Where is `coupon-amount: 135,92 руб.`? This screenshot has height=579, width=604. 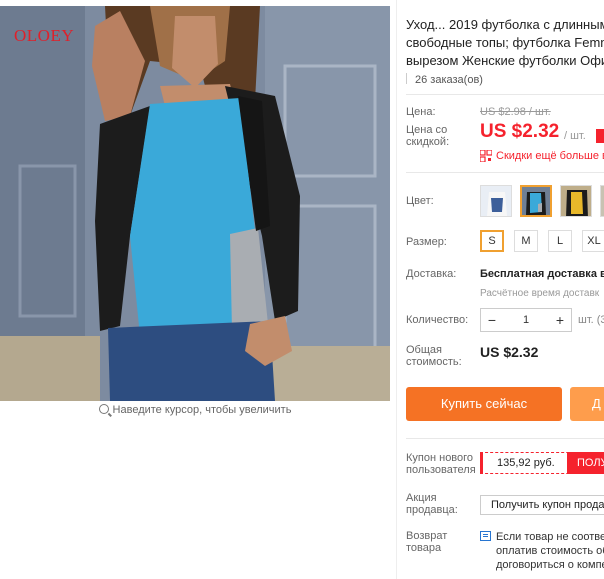 coupon-amount: 135,92 руб. is located at coordinates (526, 463).